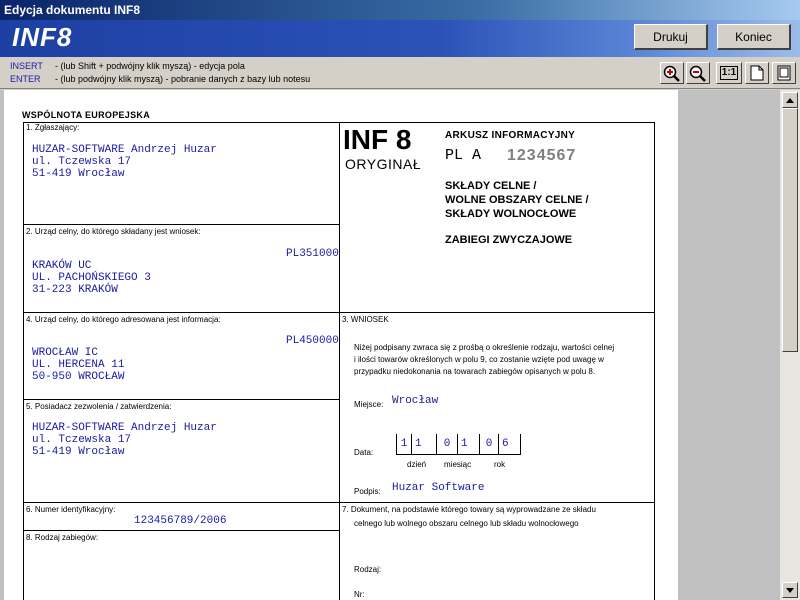  I want to click on destination-line: 50-950 WROCŁAW, so click(78, 377).